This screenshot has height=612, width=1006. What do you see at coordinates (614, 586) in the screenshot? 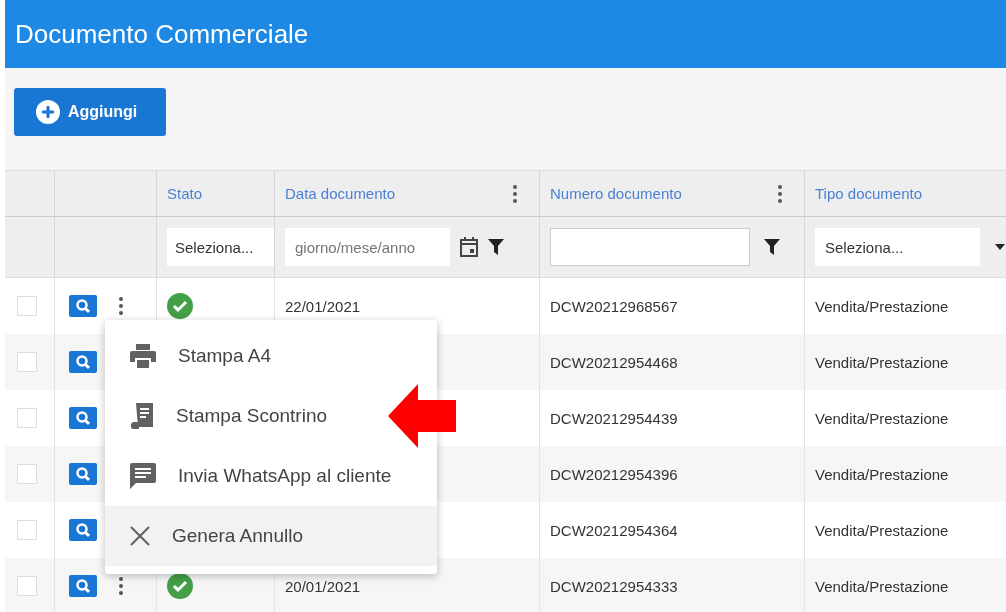
I see `number-cell: DCW20212954333` at bounding box center [614, 586].